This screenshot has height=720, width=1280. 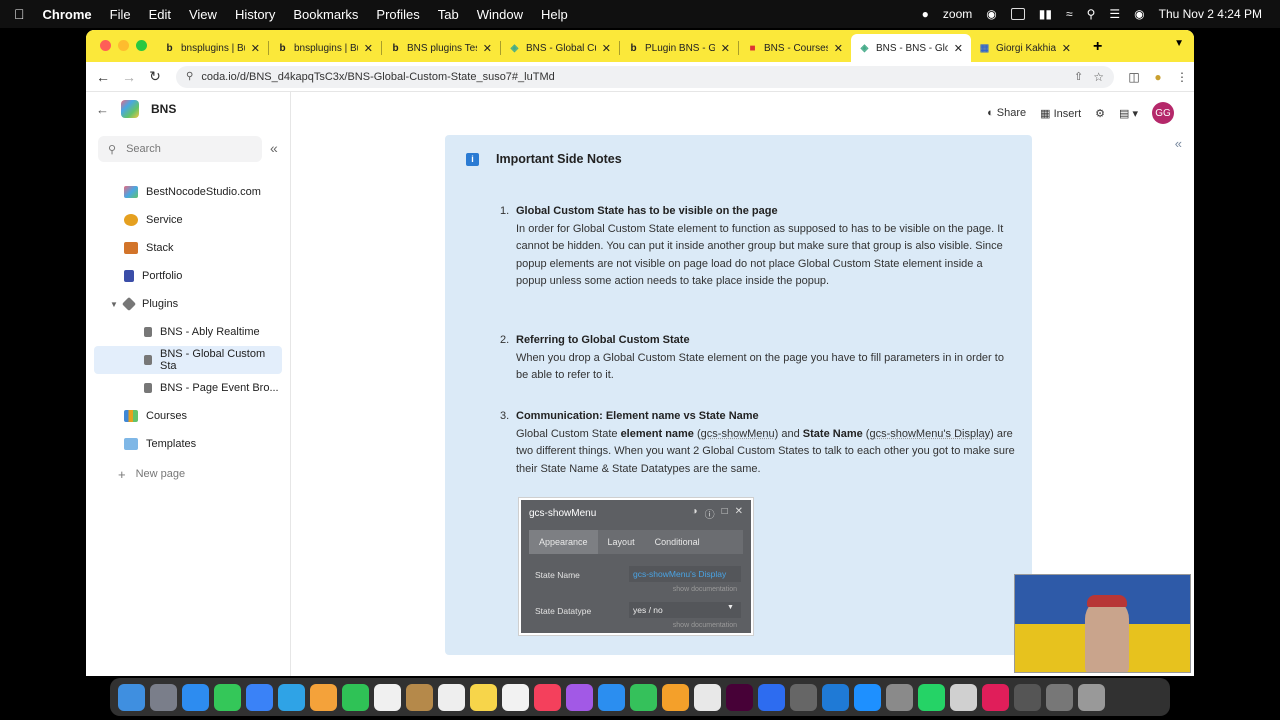 What do you see at coordinates (1069, 14) in the screenshot?
I see `wifi-icon: ≈` at bounding box center [1069, 14].